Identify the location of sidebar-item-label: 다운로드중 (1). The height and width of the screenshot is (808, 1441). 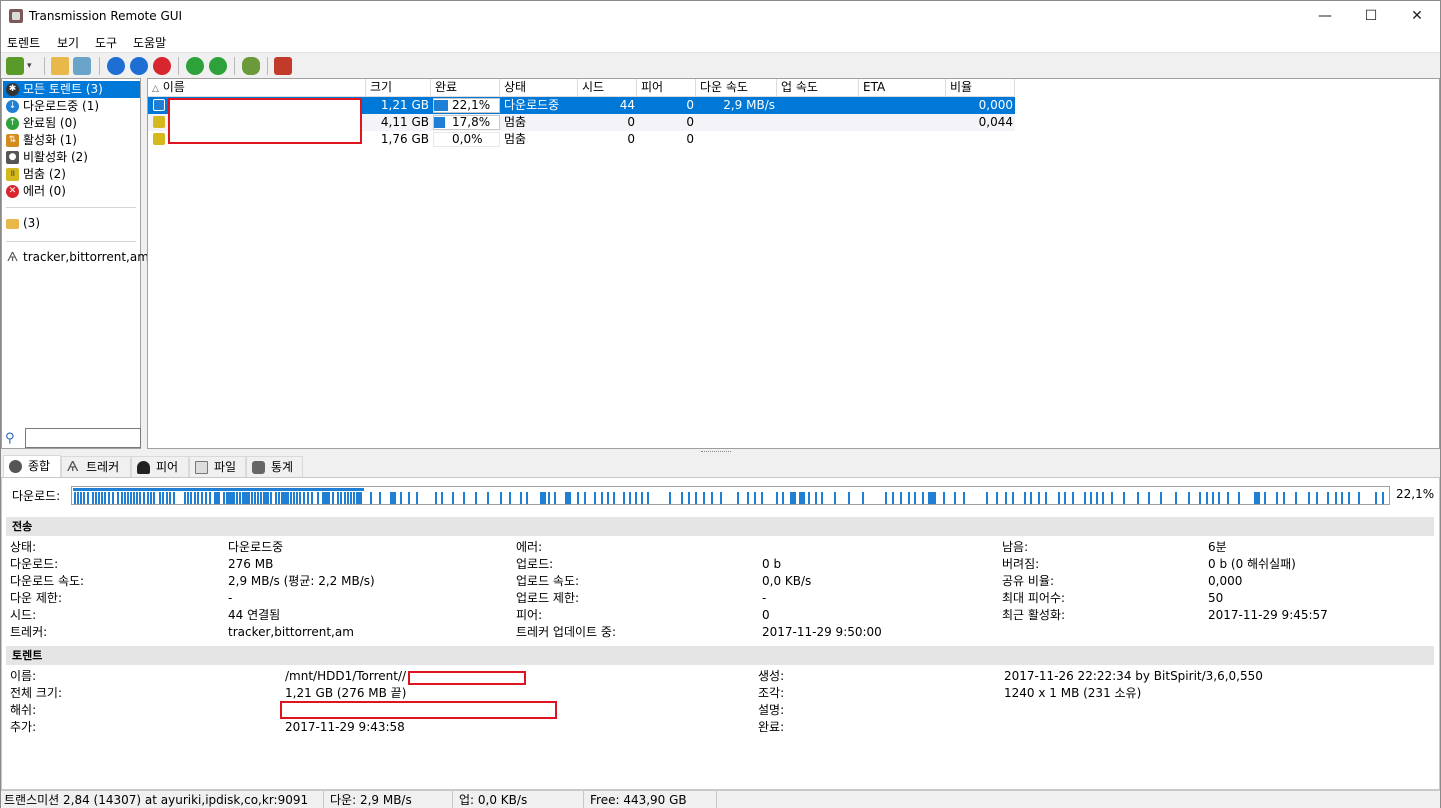
(61, 106).